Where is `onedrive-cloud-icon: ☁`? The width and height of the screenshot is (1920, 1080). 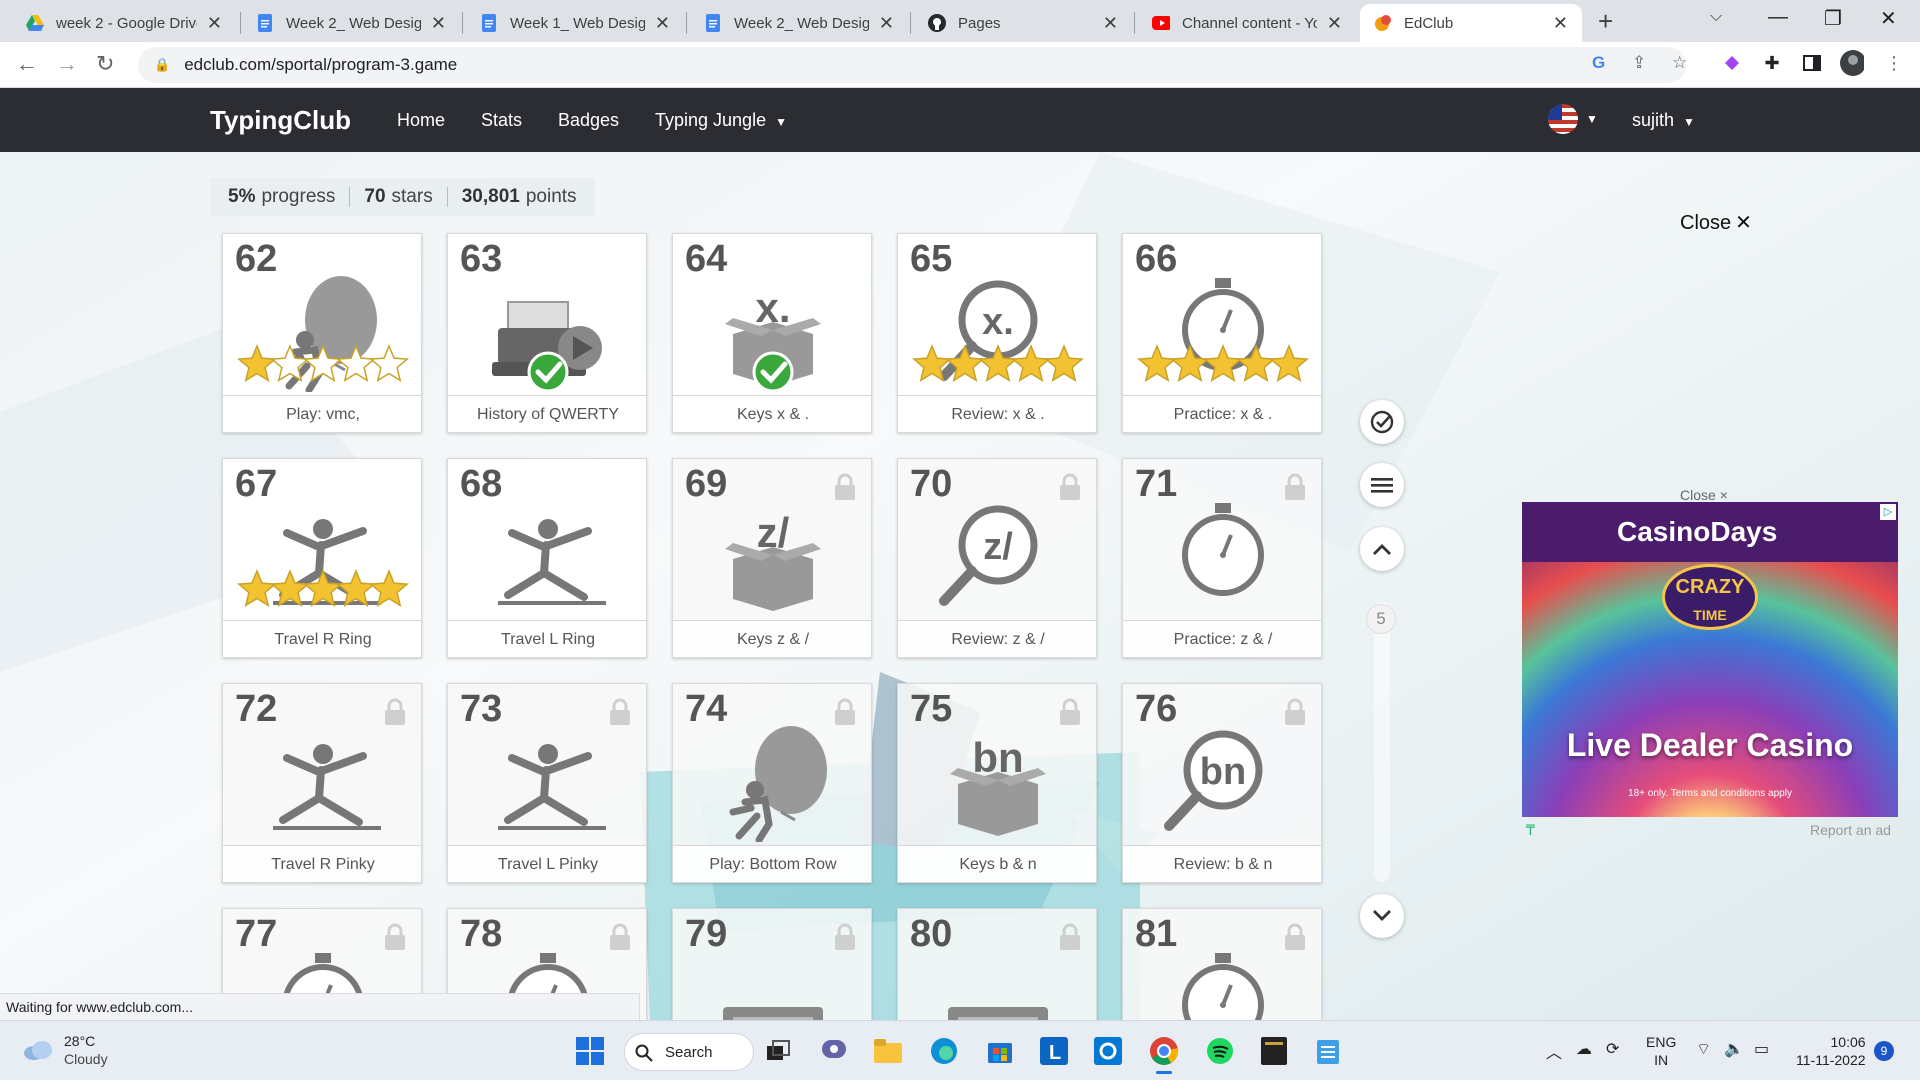
onedrive-cloud-icon: ☁ is located at coordinates (1584, 1049).